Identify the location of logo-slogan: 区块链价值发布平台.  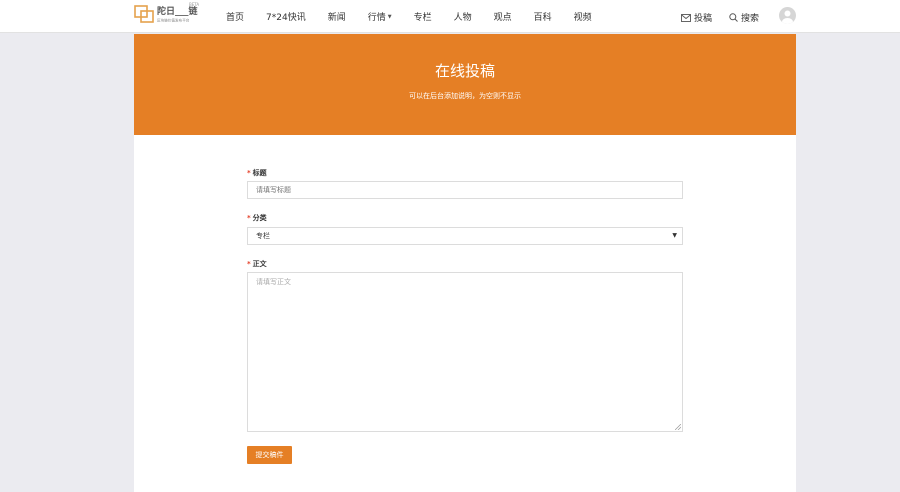
(173, 20).